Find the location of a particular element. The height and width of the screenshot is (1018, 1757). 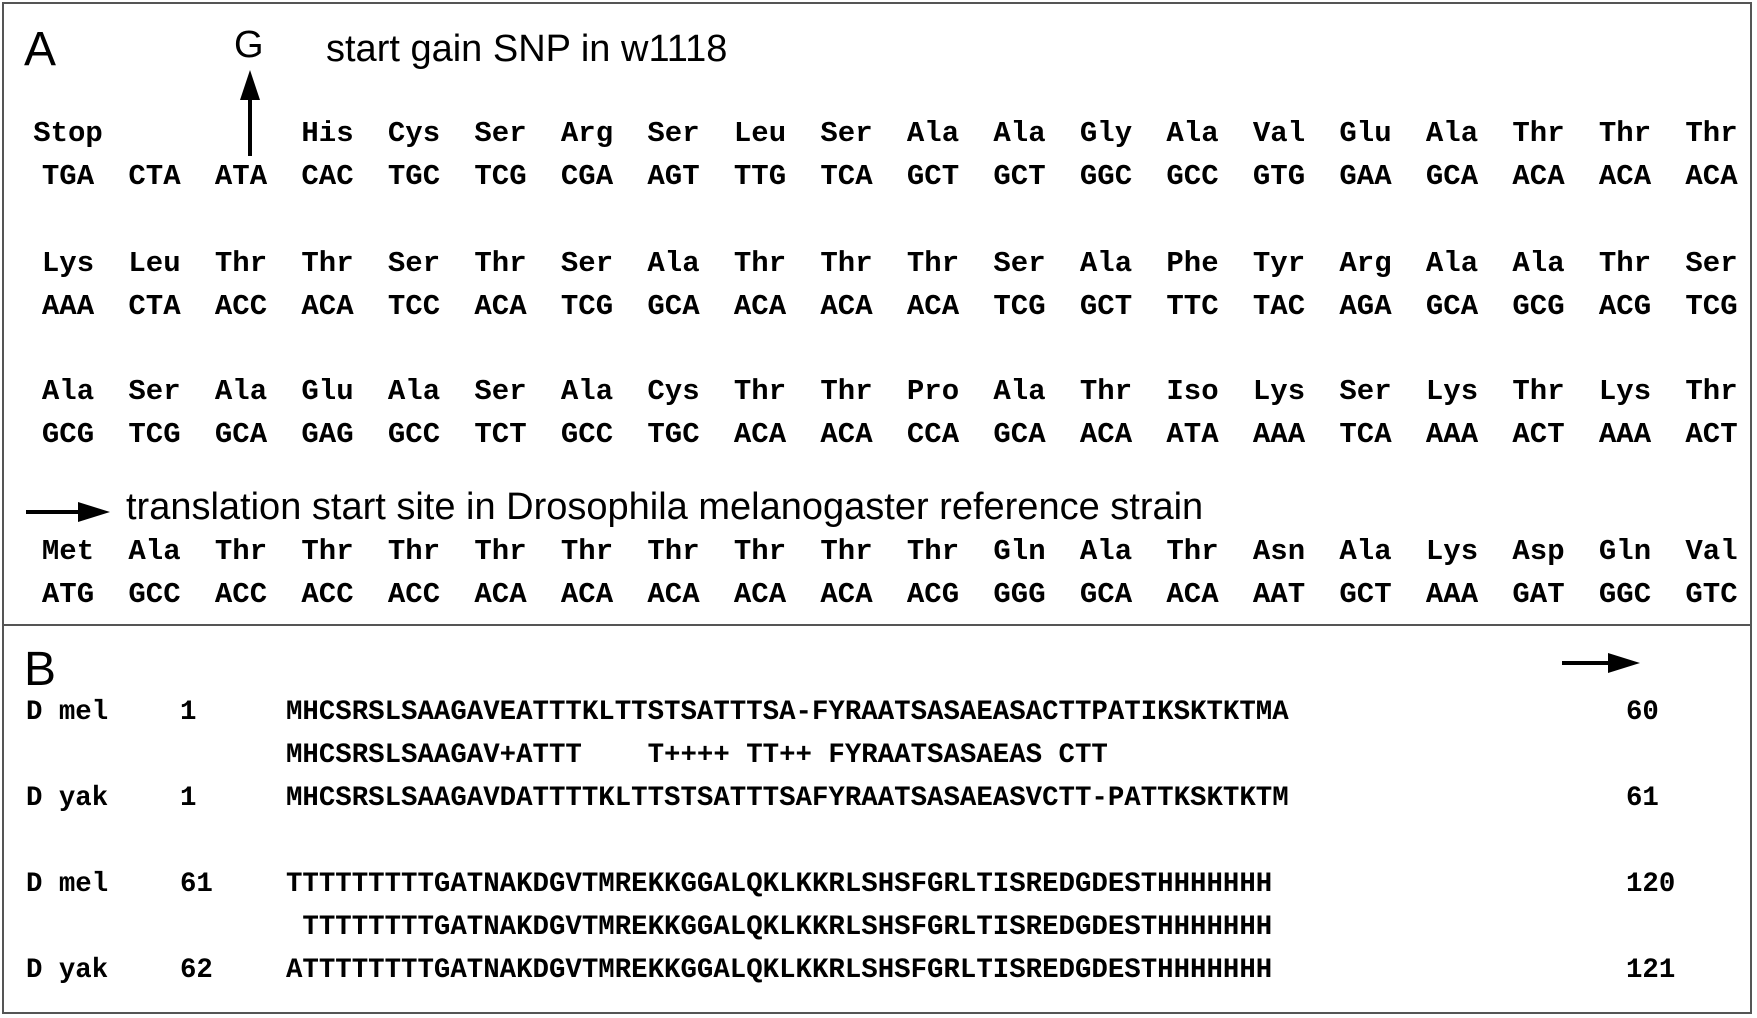

codon-cell: ACT is located at coordinates (1538, 434).